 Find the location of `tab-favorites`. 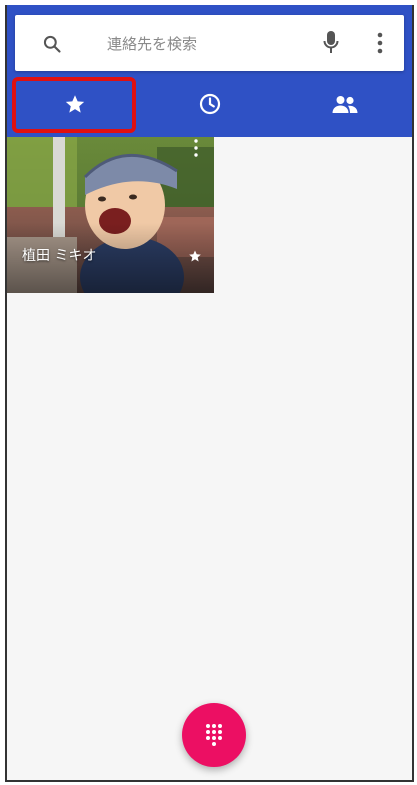

tab-favorites is located at coordinates (74, 104).